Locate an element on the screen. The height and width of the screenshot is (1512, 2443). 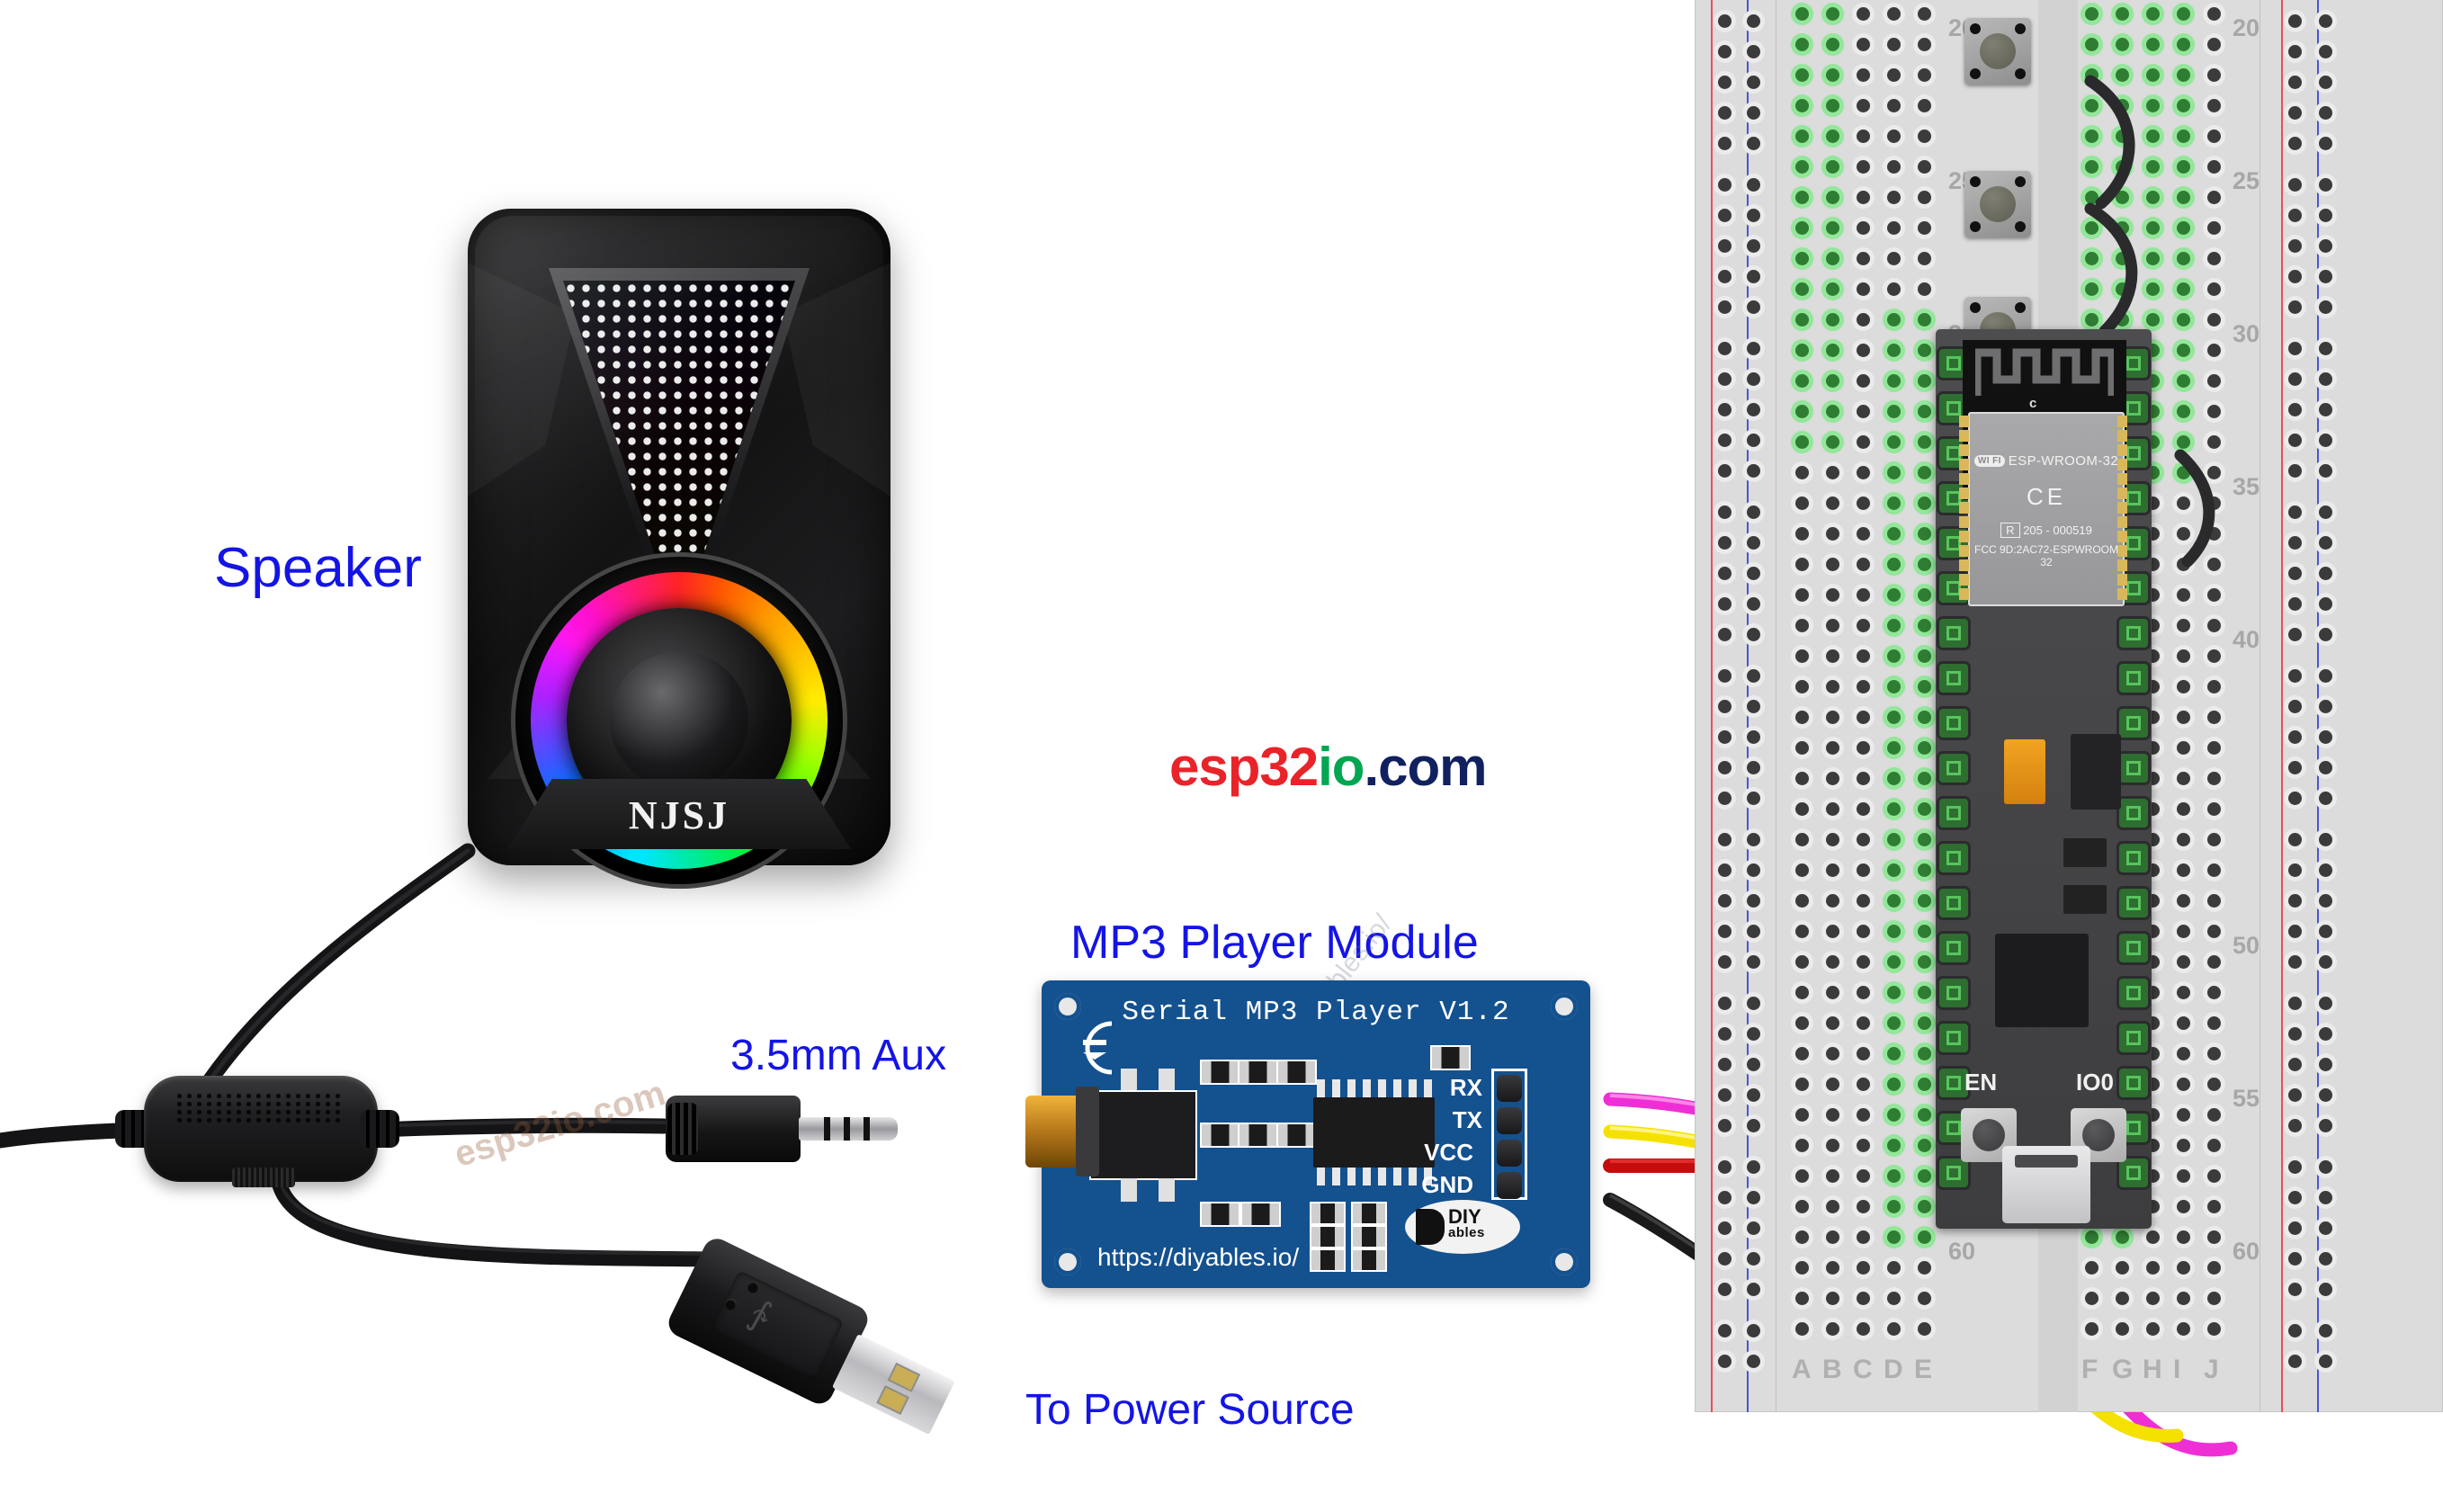
wroom-fcc-id: FCC 9D:2AC72-ESPWROOM 32 is located at coordinates (2046, 555).